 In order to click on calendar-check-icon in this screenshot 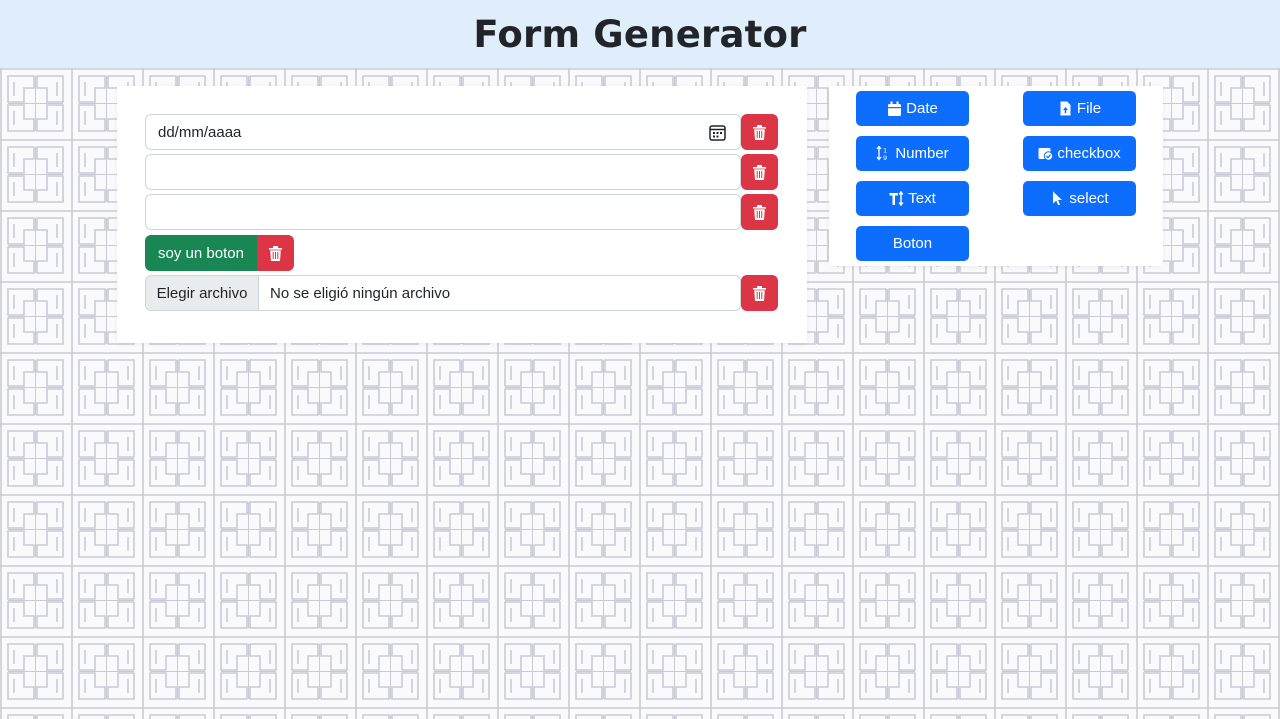, I will do `click(1046, 154)`.